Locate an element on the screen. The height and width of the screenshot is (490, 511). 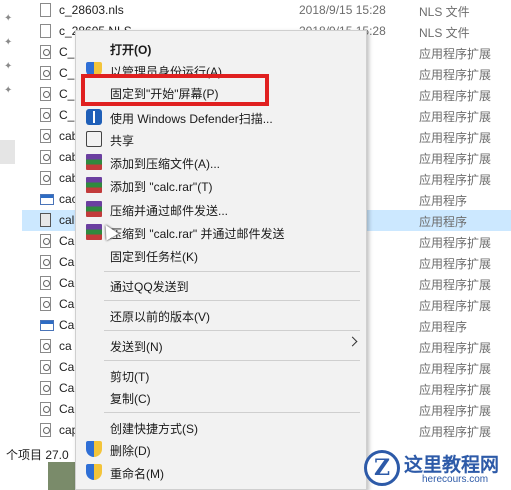
menu-add-to-rar: 添加到 "calc.rar"(T) is located at coordinates (221, 185).